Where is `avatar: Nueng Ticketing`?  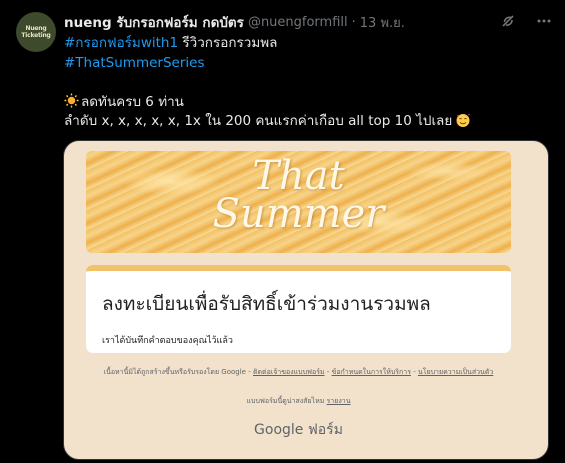
avatar: Nueng Ticketing is located at coordinates (36, 32).